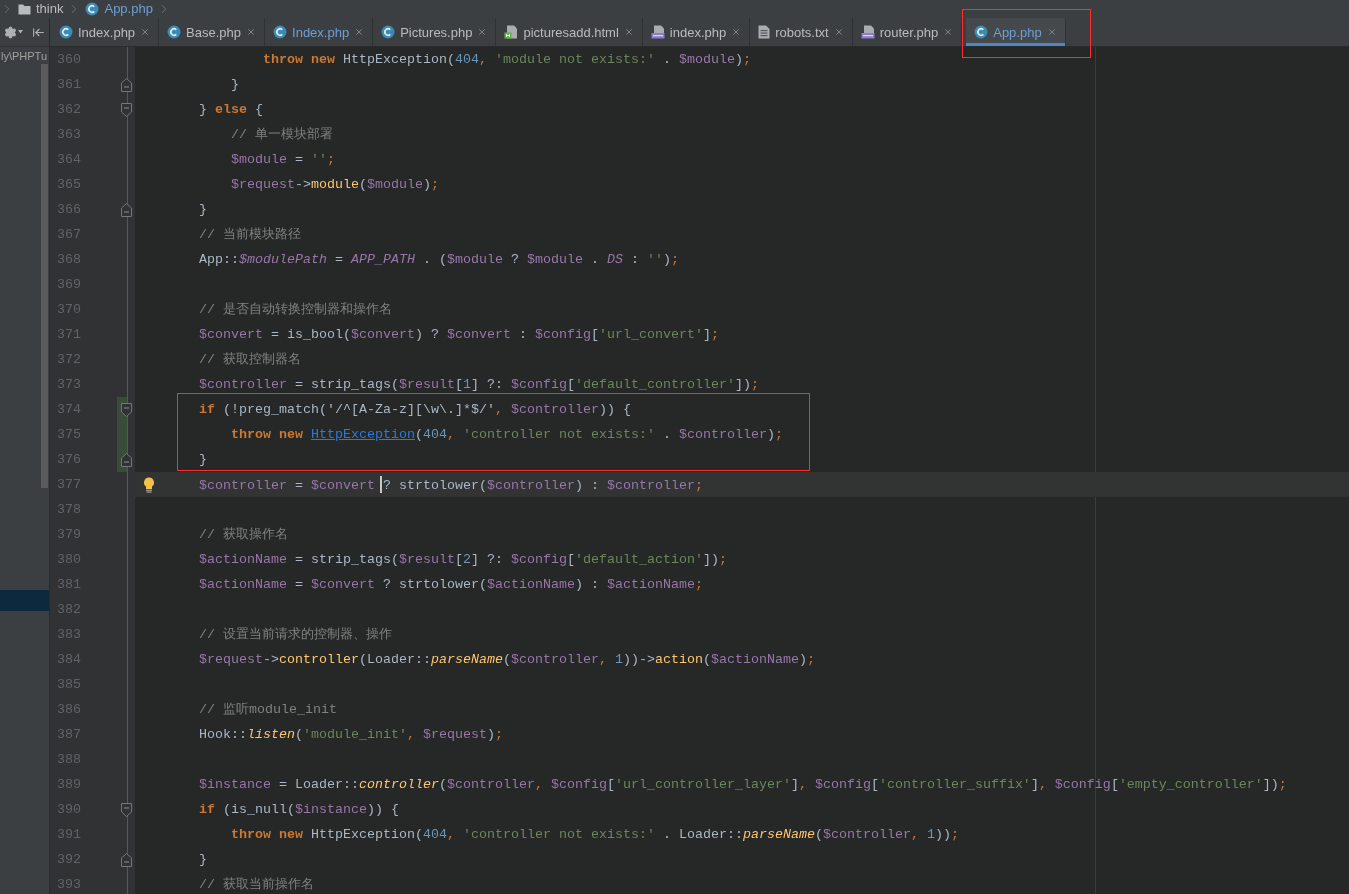  What do you see at coordinates (463, 559) in the screenshot?
I see `code-line: $actionName = strip_tags($result[2] ?: $config['default_action']);` at bounding box center [463, 559].